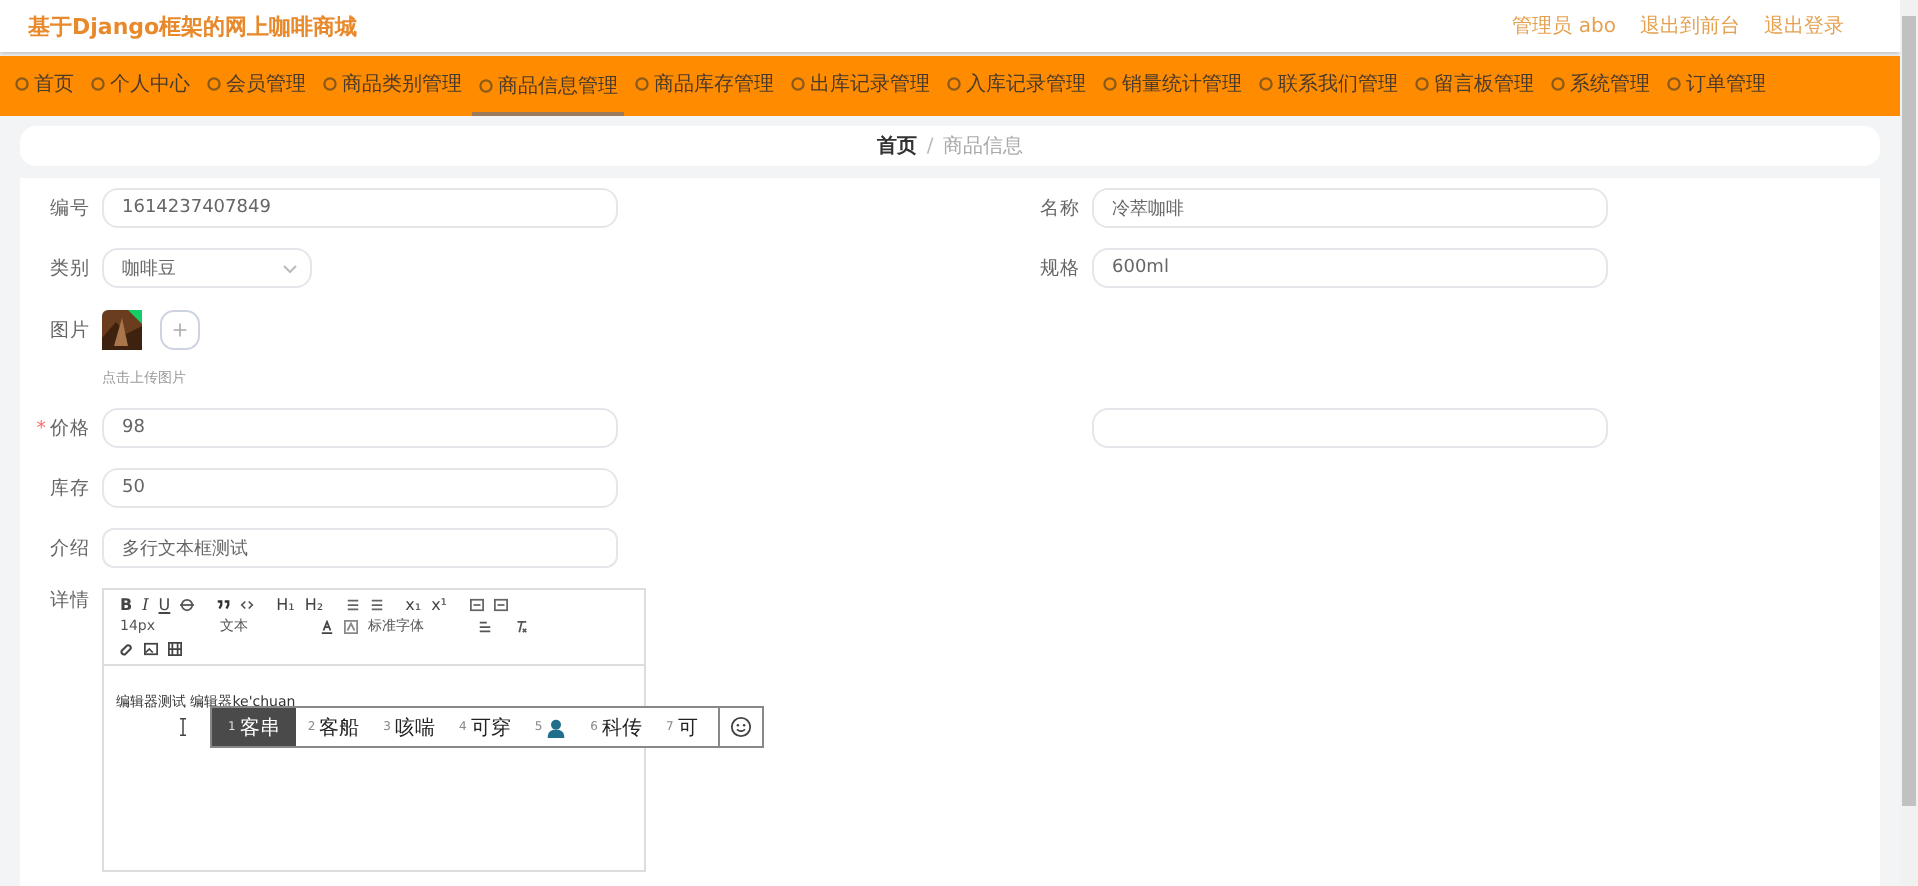 The width and height of the screenshot is (1918, 886). What do you see at coordinates (439, 605) in the screenshot?
I see `superscript-tool: x¹` at bounding box center [439, 605].